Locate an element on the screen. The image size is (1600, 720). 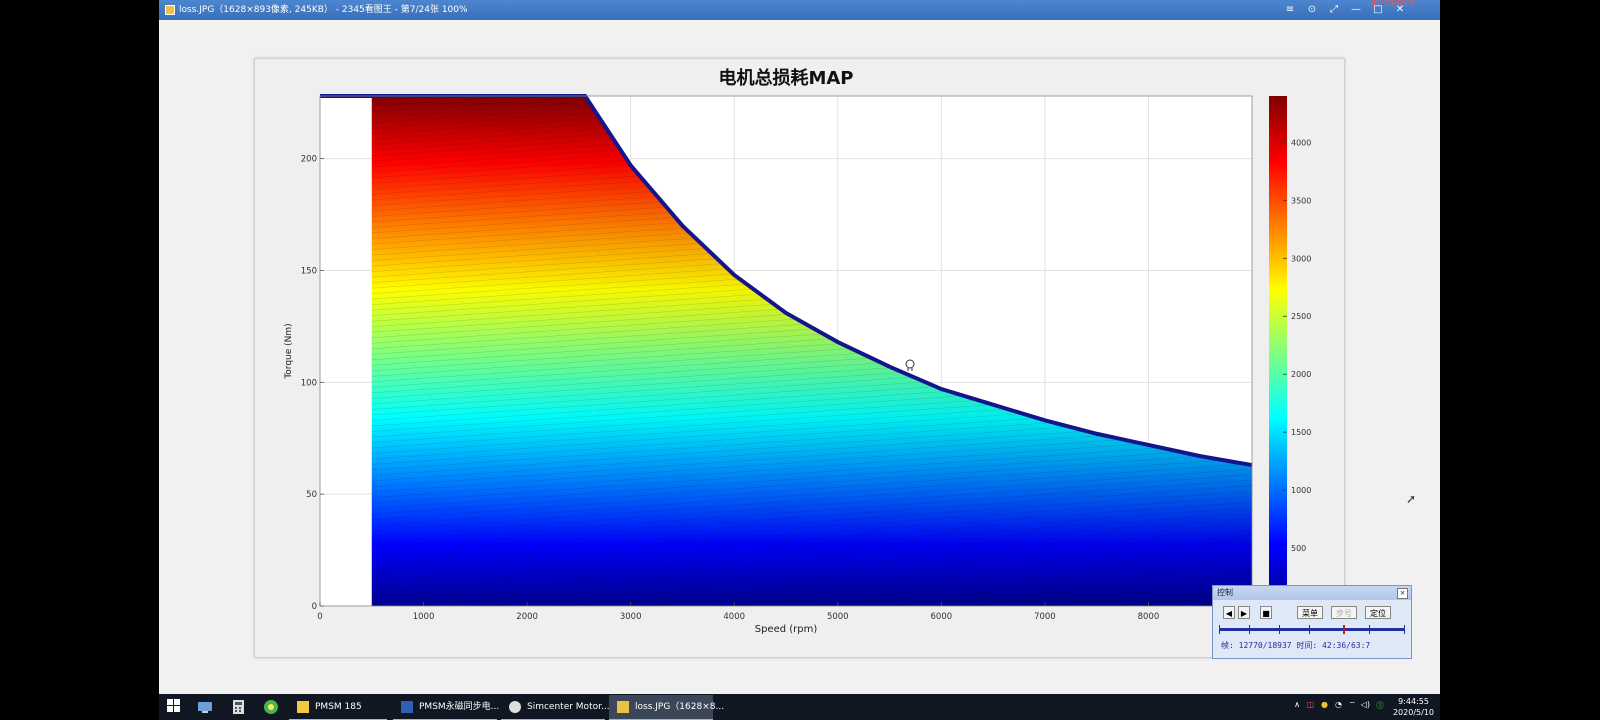
colorbar-tick-label: 1500 is located at coordinates (1301, 432).